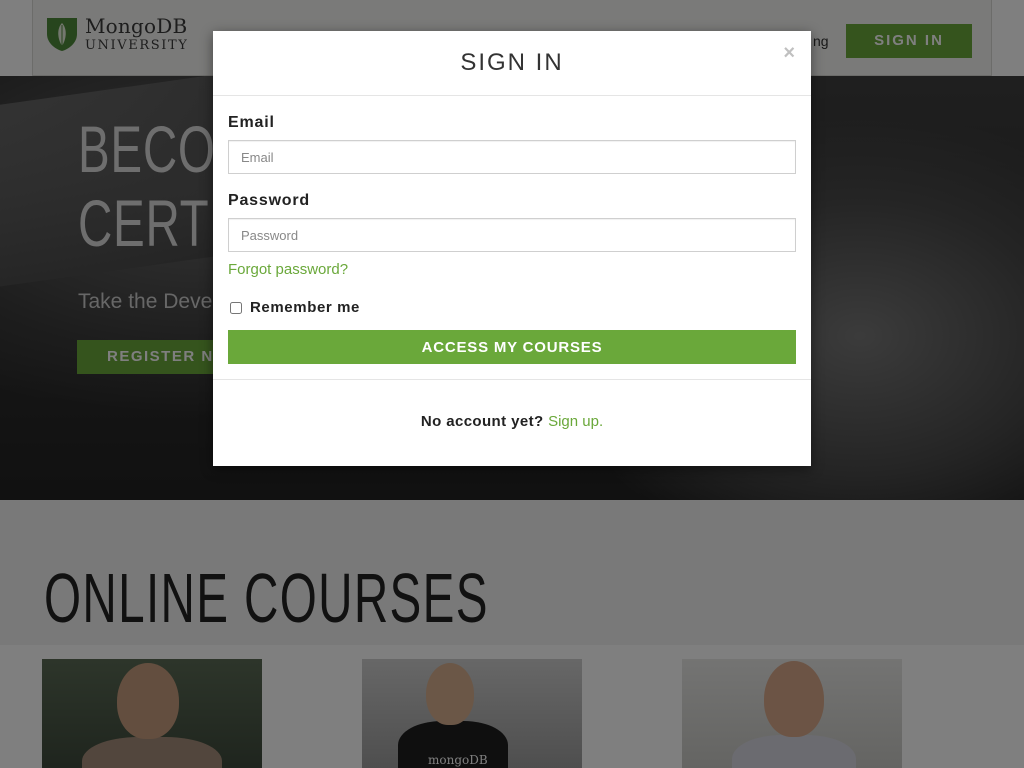 The image size is (1024, 768). I want to click on access-my-courses-button: ACCESS MY COURSES, so click(512, 347).